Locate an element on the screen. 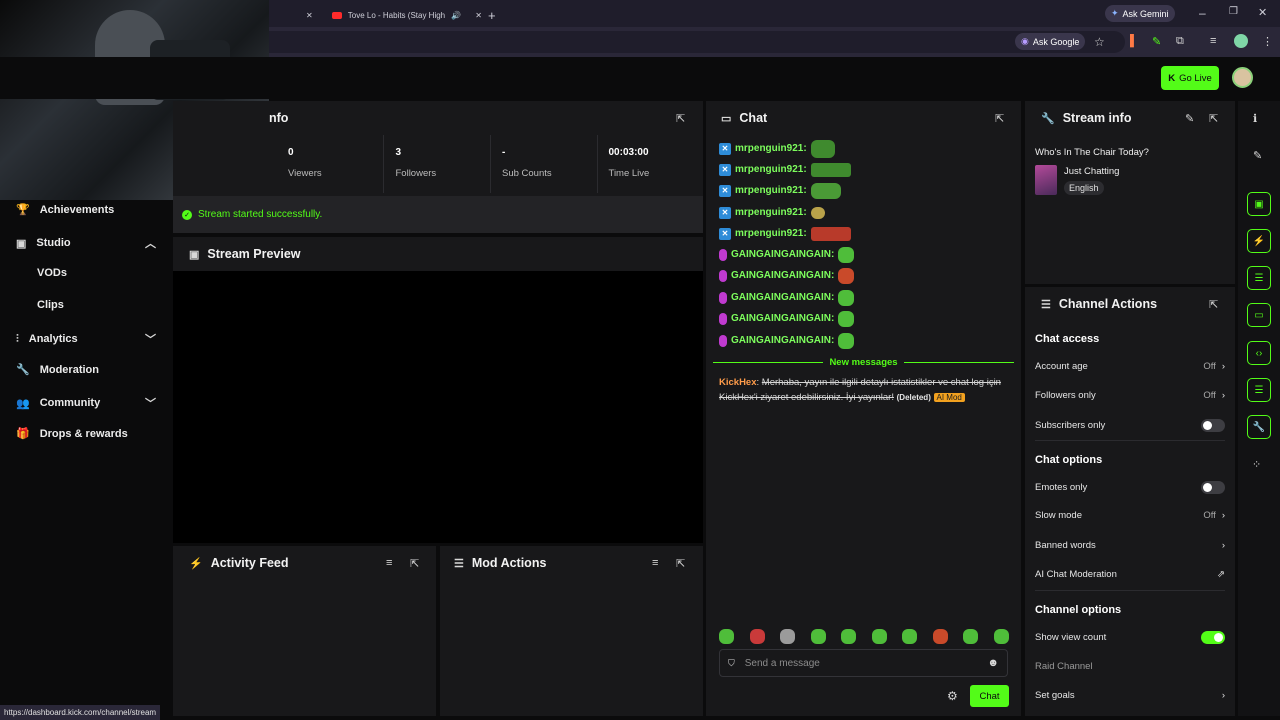 Image resolution: width=1280 pixels, height=720 pixels. nav-achievements: 🏆 Achievements is located at coordinates (65, 210).